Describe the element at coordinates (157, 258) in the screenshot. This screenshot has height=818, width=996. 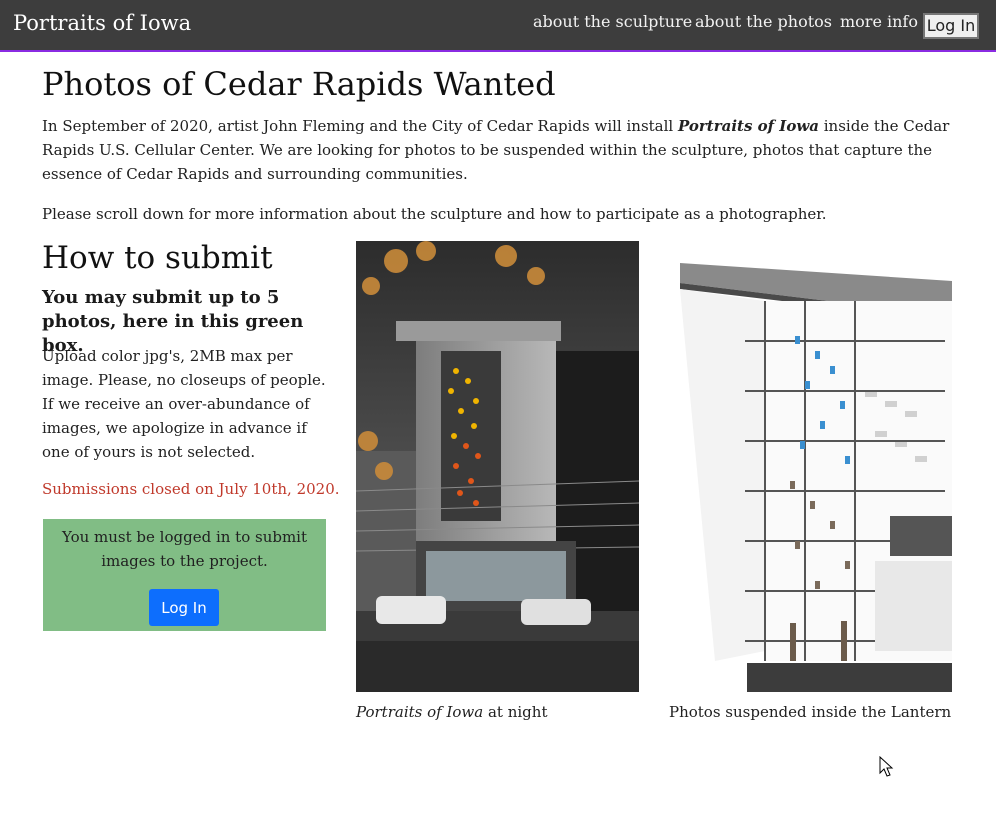
I see `how-to-submit-heading: How to submit` at that location.